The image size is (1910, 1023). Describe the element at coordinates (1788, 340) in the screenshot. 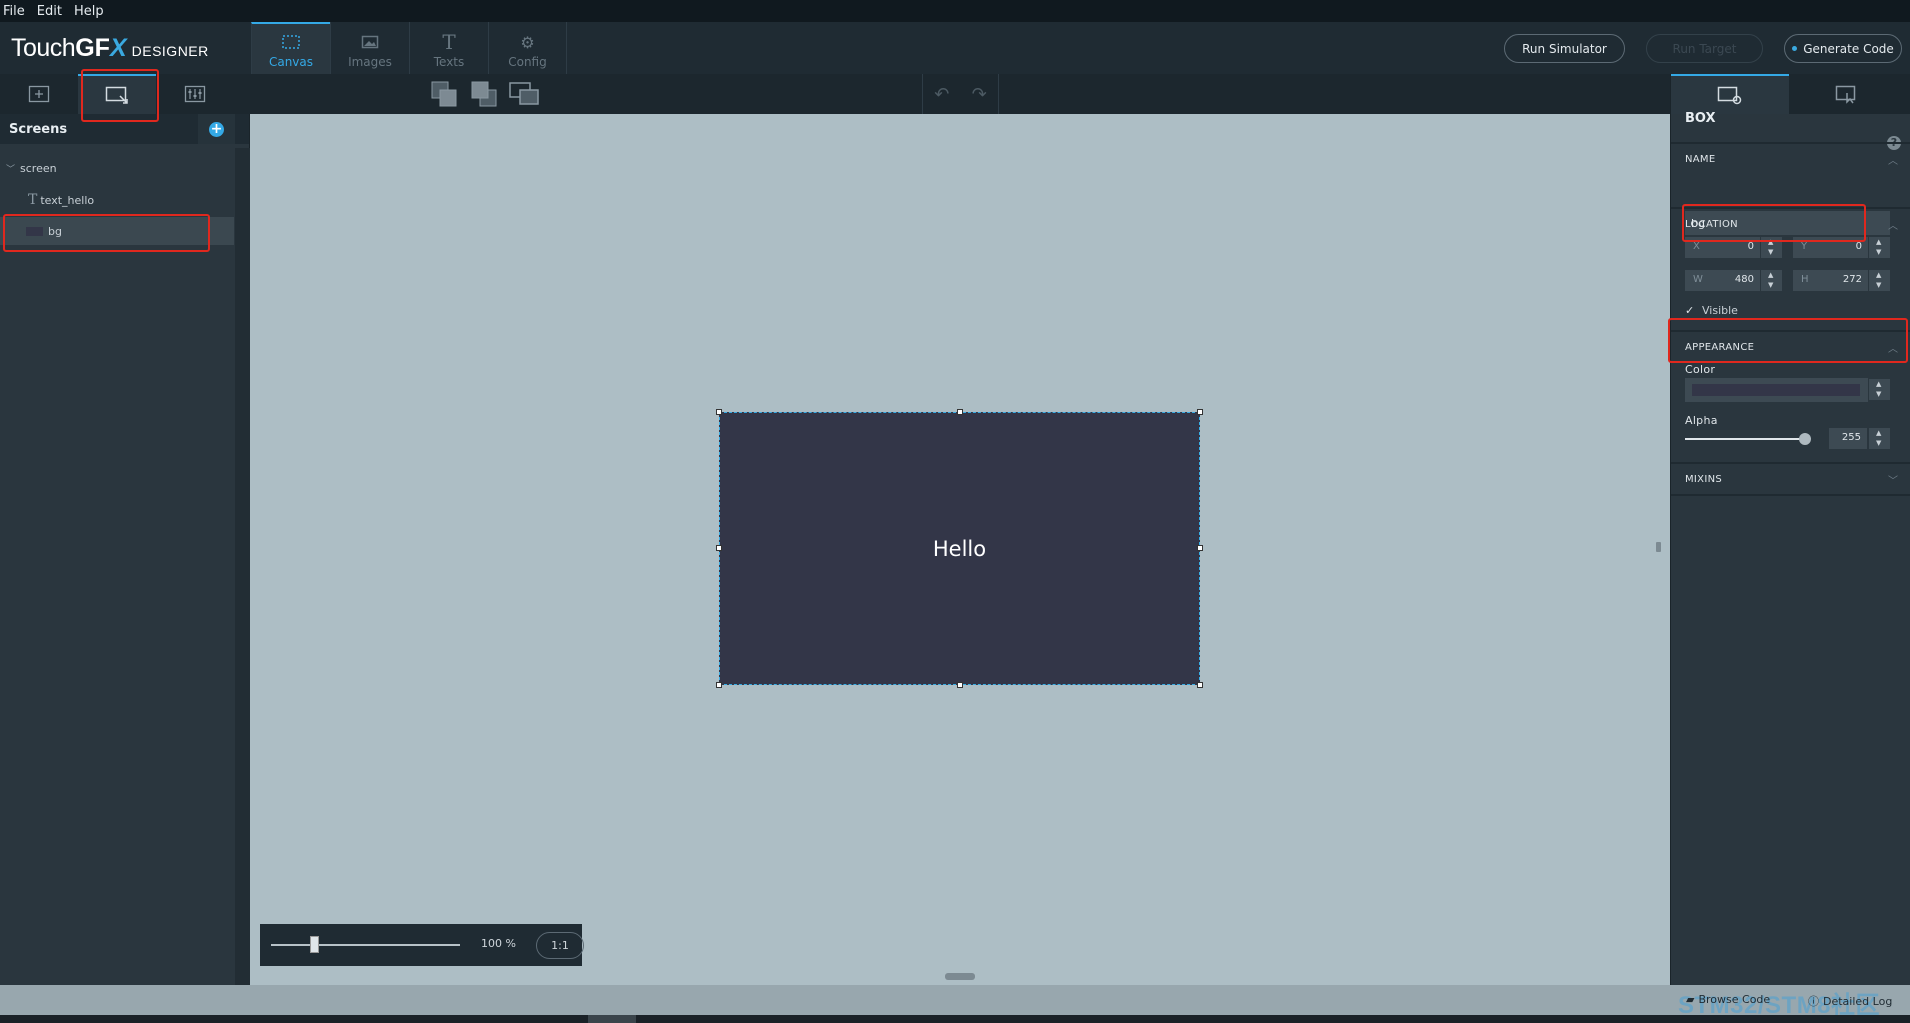

I see `highlight-size-fields` at that location.